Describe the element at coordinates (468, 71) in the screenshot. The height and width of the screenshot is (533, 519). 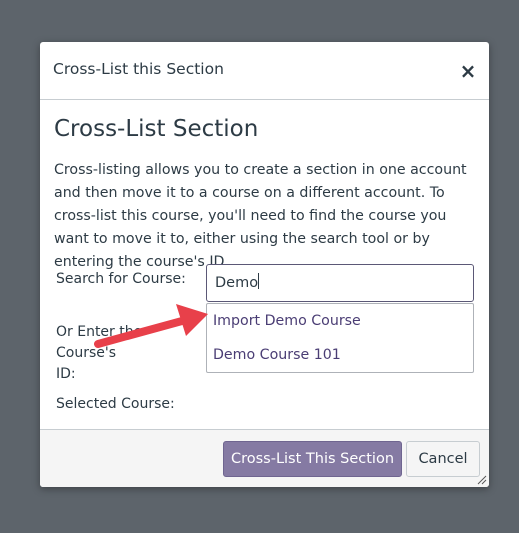
I see `close-icon: ×` at that location.